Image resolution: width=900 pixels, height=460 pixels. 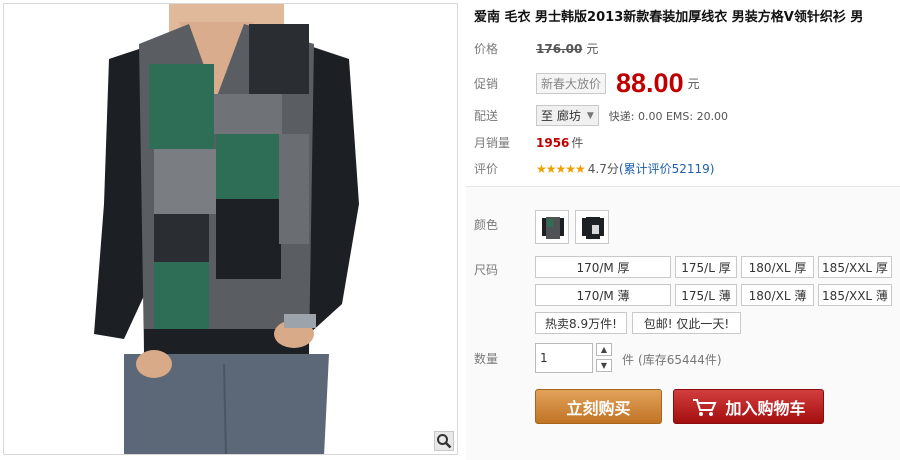 What do you see at coordinates (603, 267) in the screenshot?
I see `size-option: 170/M 厚` at bounding box center [603, 267].